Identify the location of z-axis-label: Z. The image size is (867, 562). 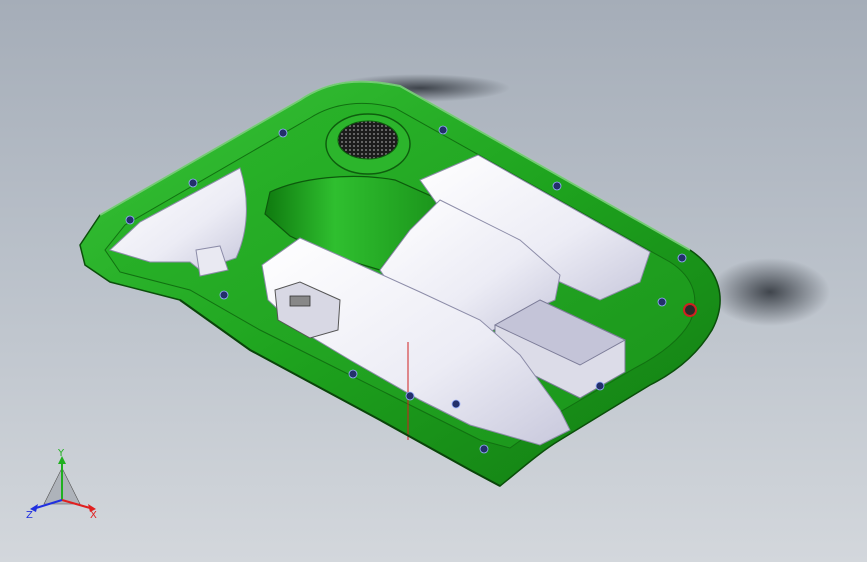
(29, 515).